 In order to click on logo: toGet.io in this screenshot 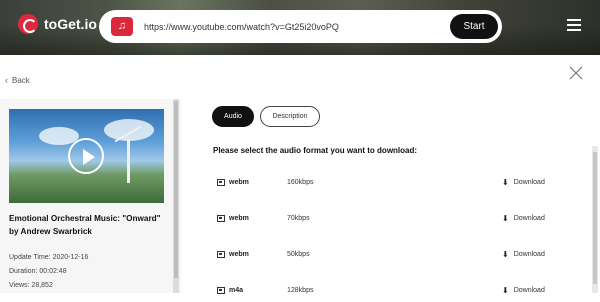, I will do `click(57, 24)`.